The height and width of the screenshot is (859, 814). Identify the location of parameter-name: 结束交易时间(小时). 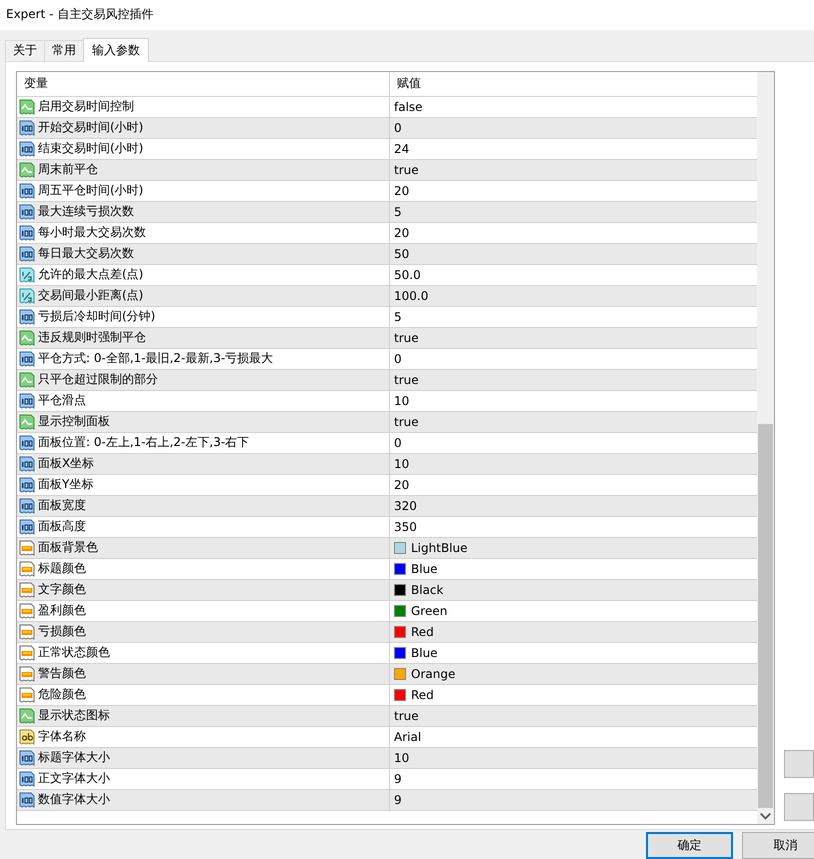
(91, 149).